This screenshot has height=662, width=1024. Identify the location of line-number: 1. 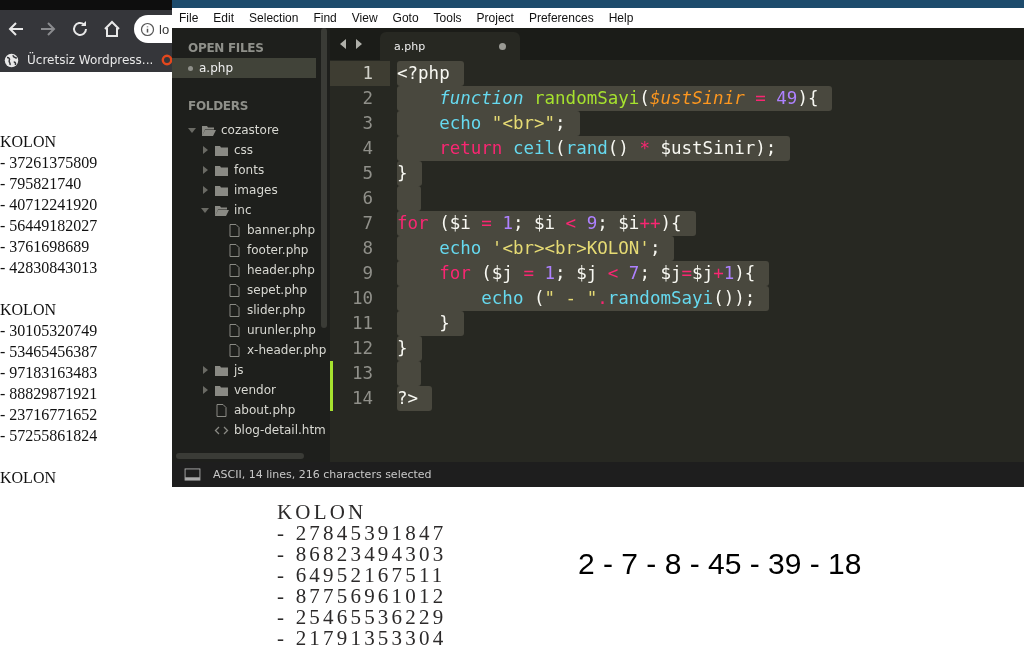
(360, 73).